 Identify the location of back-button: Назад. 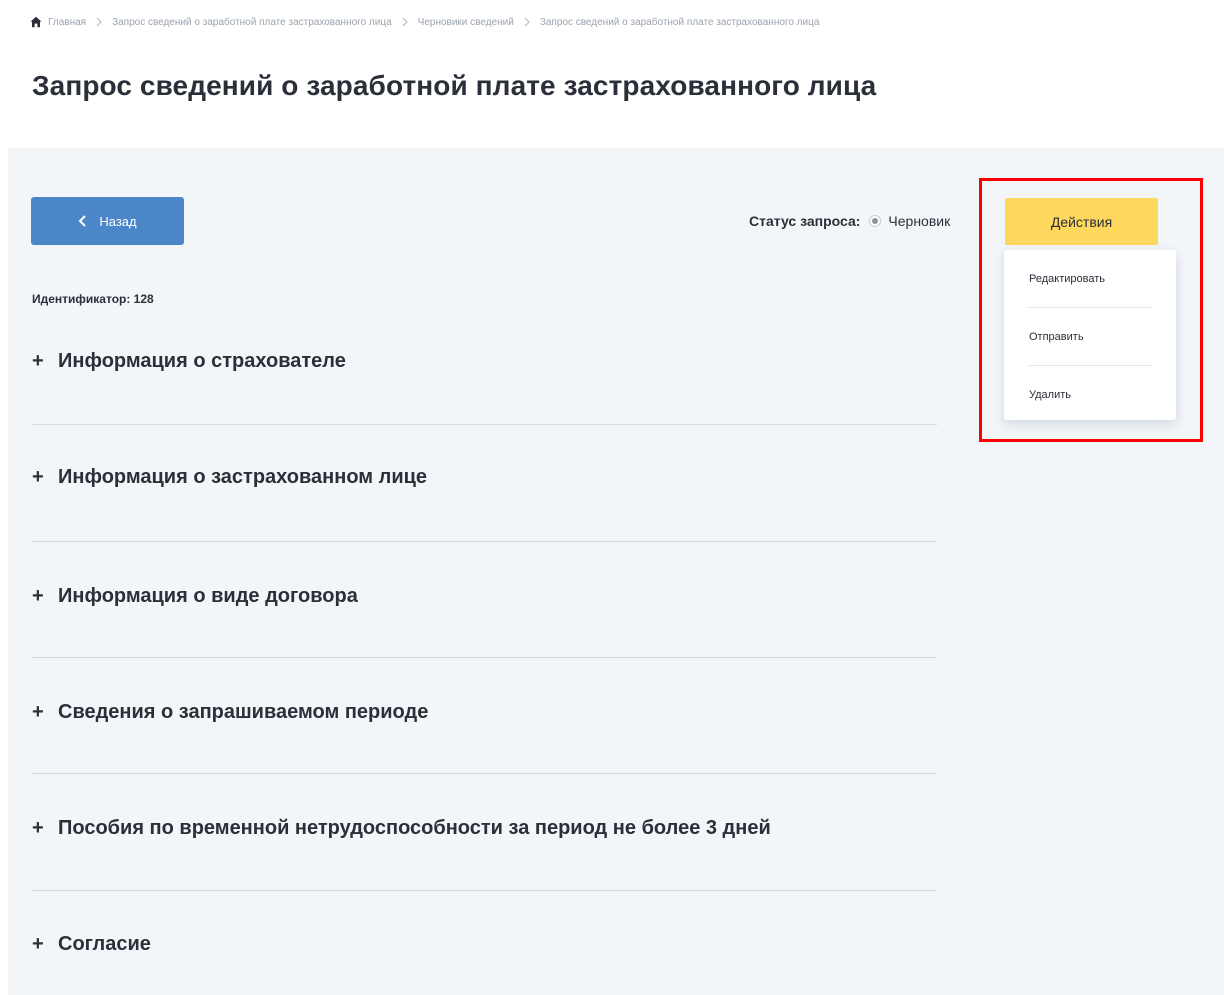
(107, 221).